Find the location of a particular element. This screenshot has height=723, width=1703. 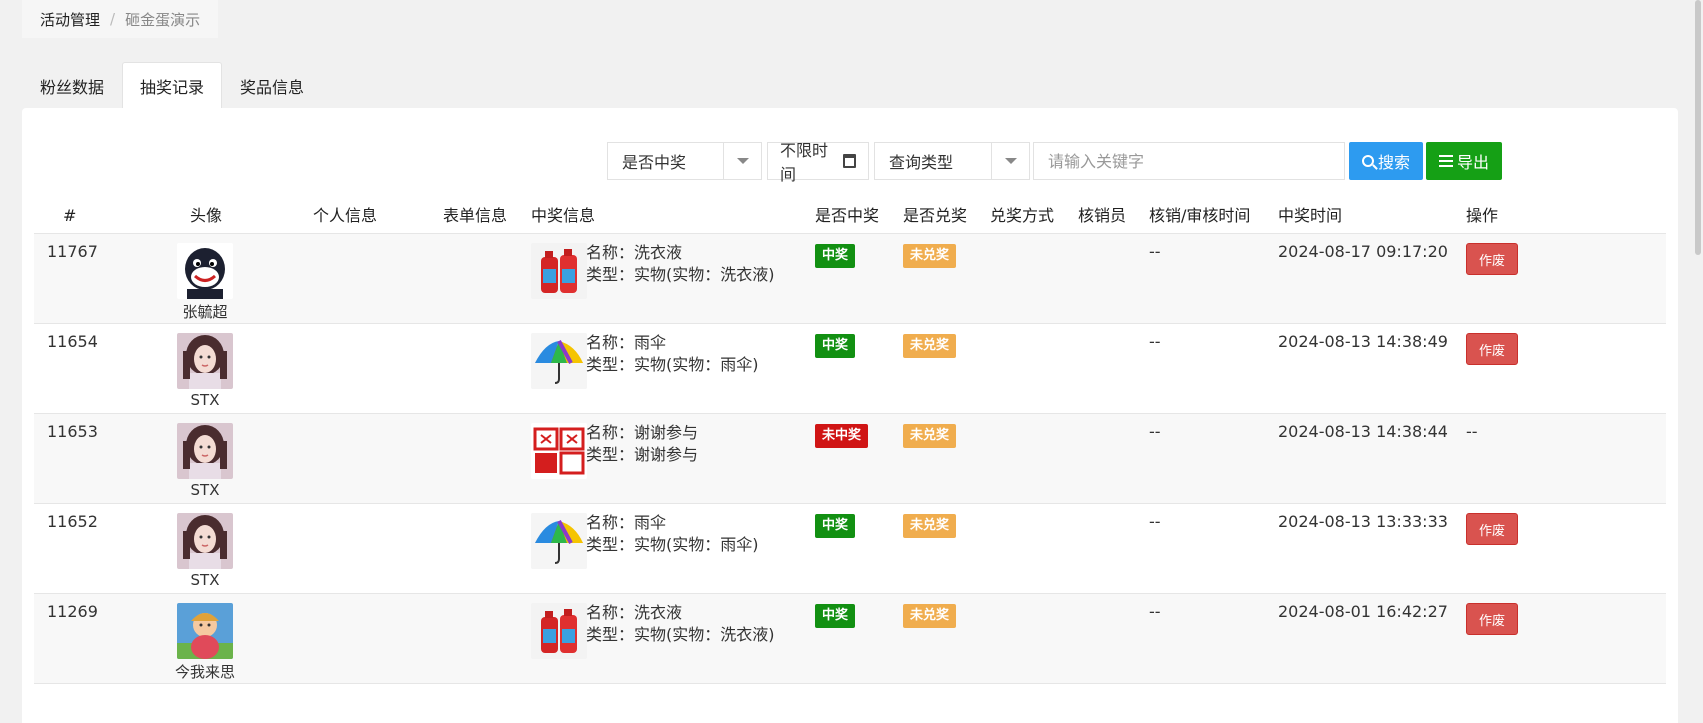

keyword-search-input is located at coordinates (1189, 161).